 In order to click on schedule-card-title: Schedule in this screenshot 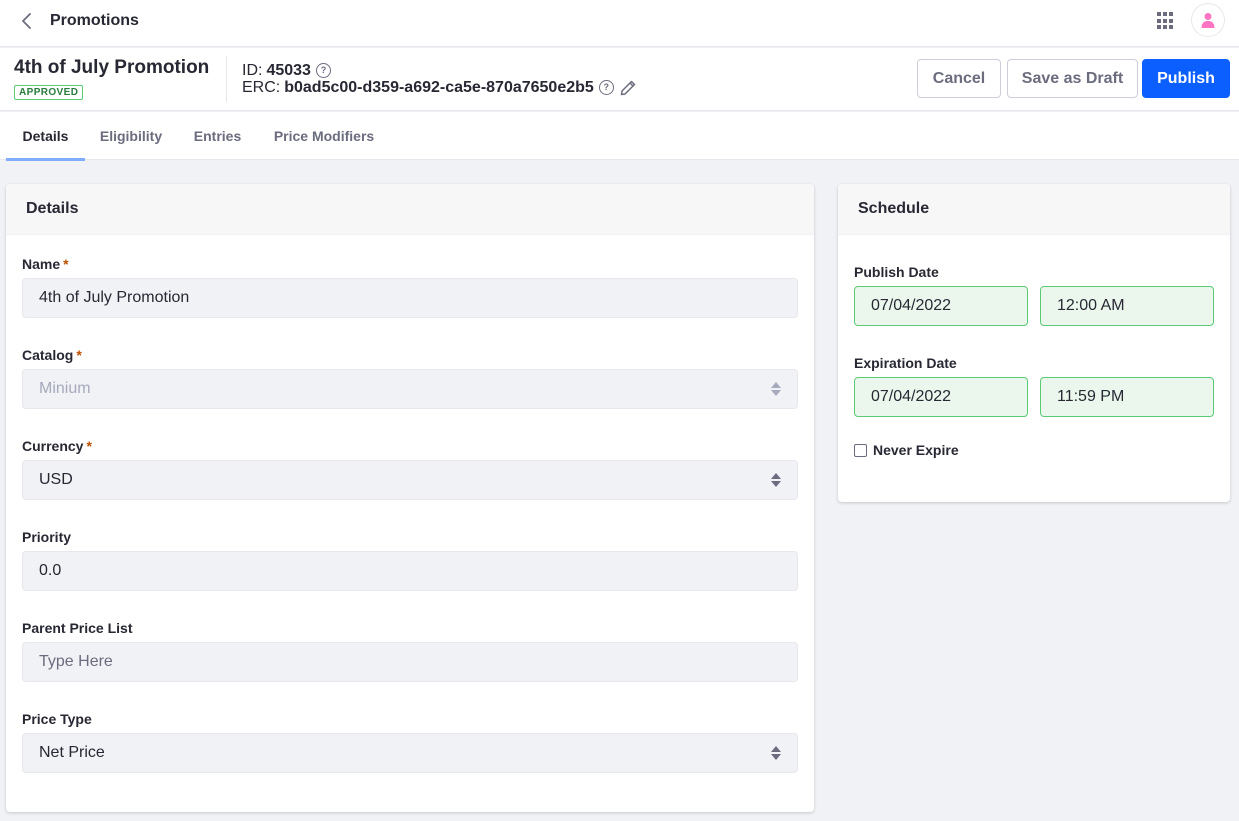, I will do `click(1034, 209)`.